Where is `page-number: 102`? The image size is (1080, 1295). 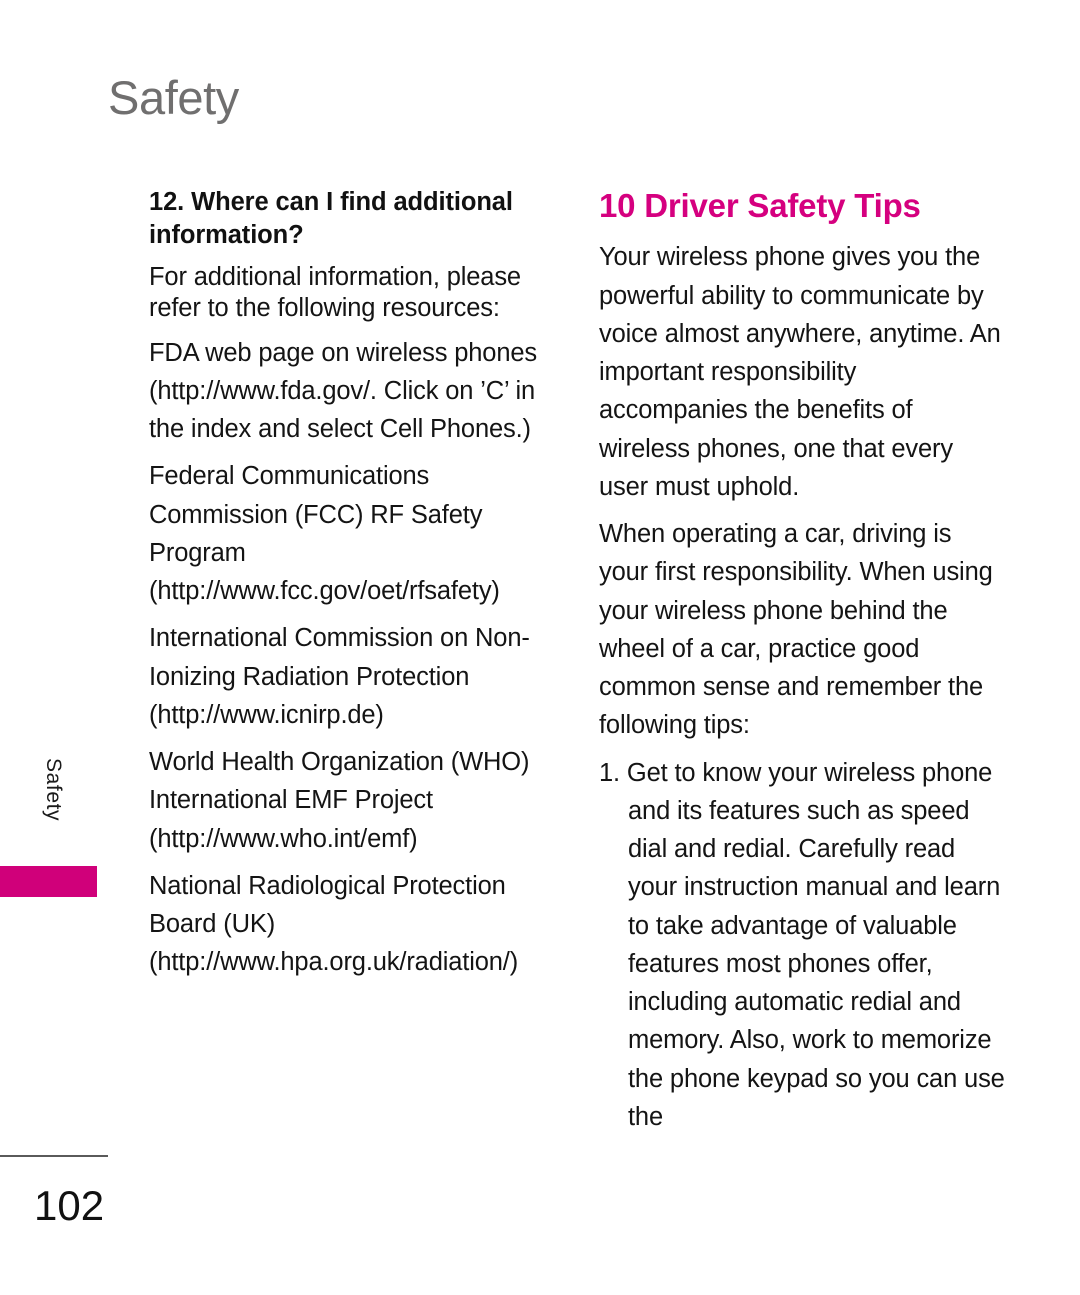
page-number: 102 is located at coordinates (69, 1205).